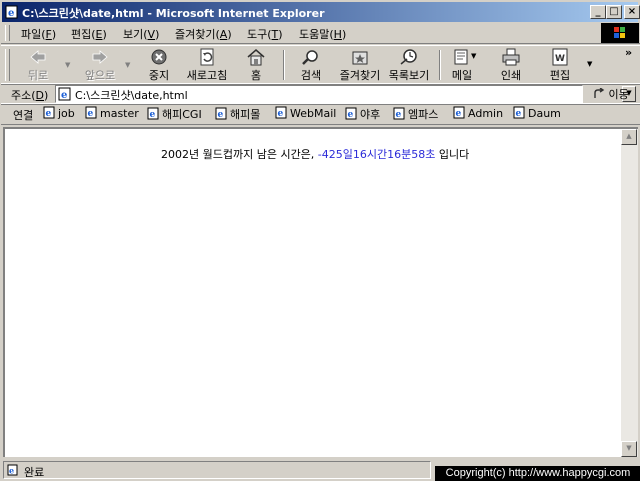 The width and height of the screenshot is (640, 481). What do you see at coordinates (237, 114) in the screenshot?
I see `link-happymall: e 해피몰` at bounding box center [237, 114].